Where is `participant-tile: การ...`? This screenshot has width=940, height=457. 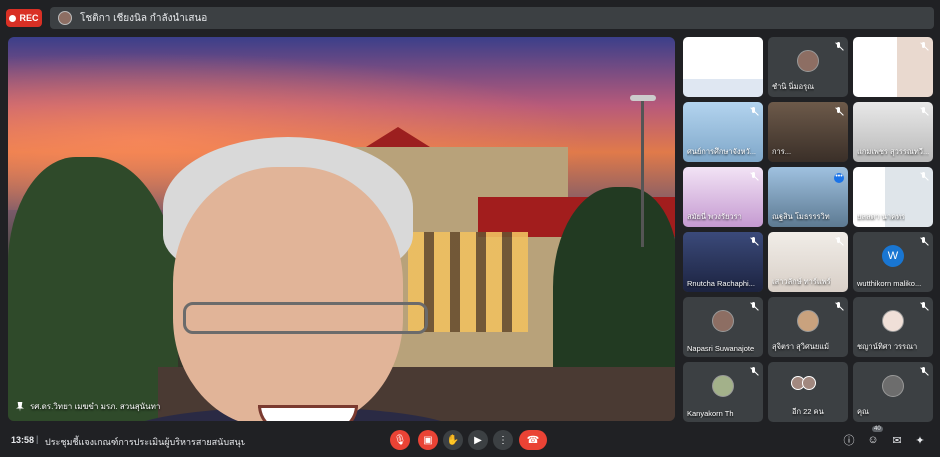
participant-tile: การ... is located at coordinates (808, 132).